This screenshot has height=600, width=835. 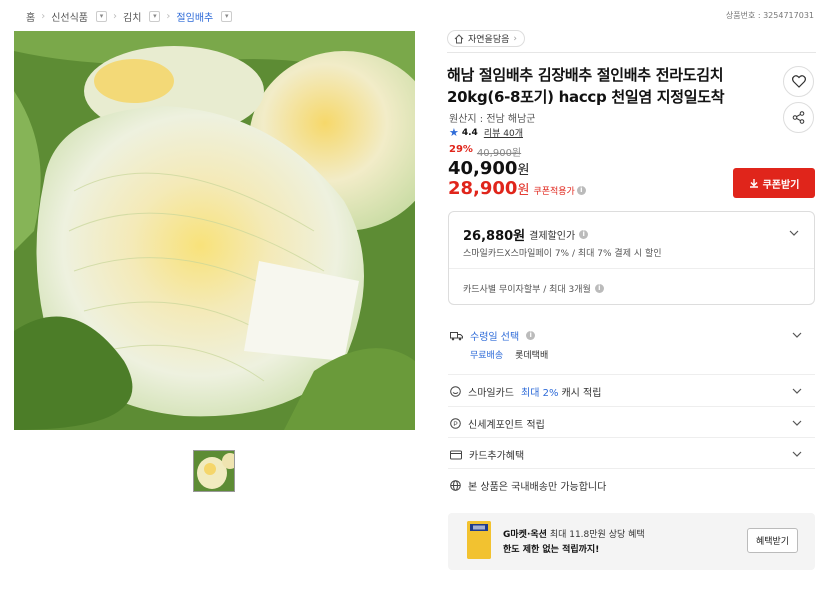 I want to click on shipping-label-row: 수령일 선택 i, so click(x=493, y=335).